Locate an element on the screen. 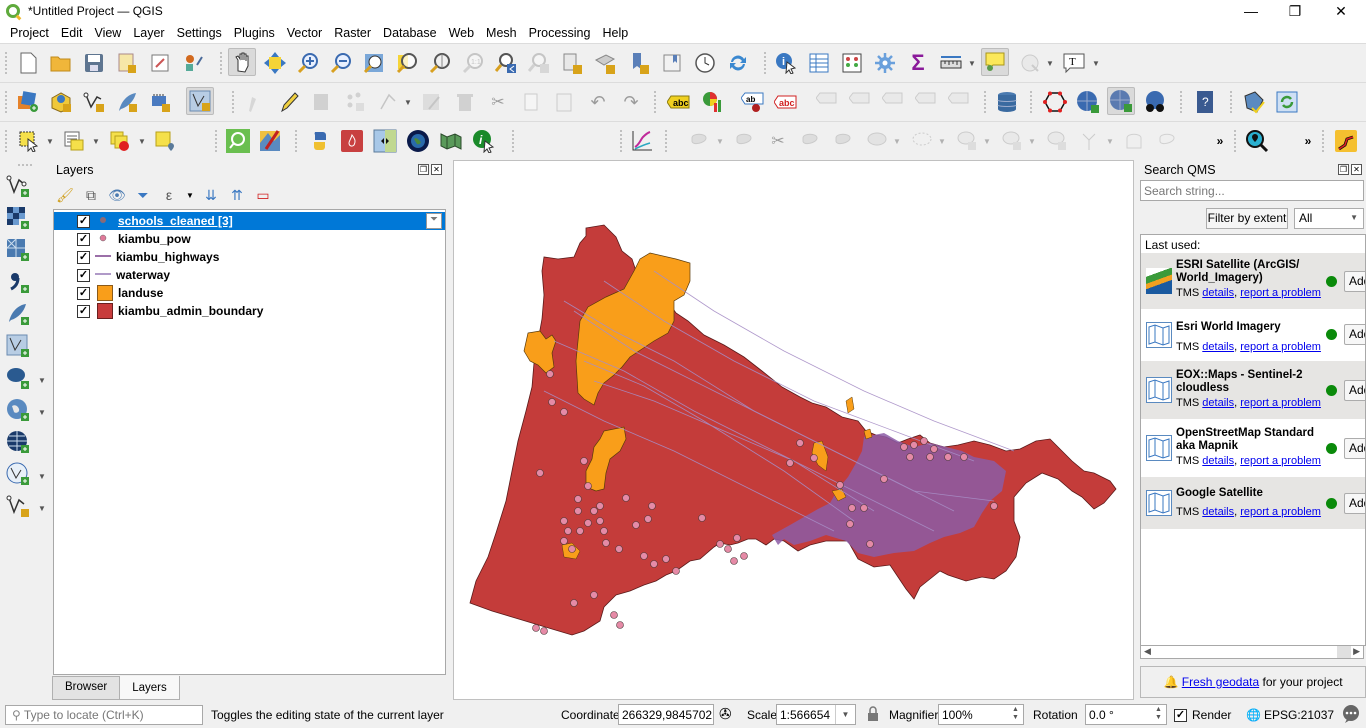 The height and width of the screenshot is (728, 1366). new-bookmark-icon is located at coordinates (640, 63).